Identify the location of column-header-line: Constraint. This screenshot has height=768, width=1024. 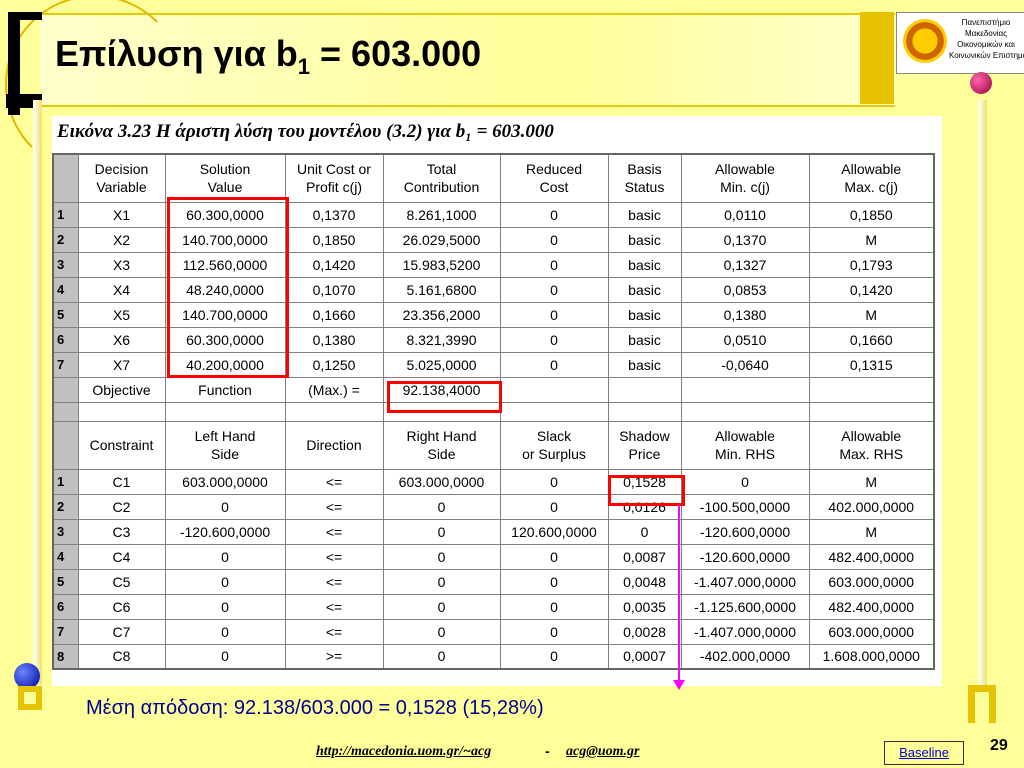
(121, 445).